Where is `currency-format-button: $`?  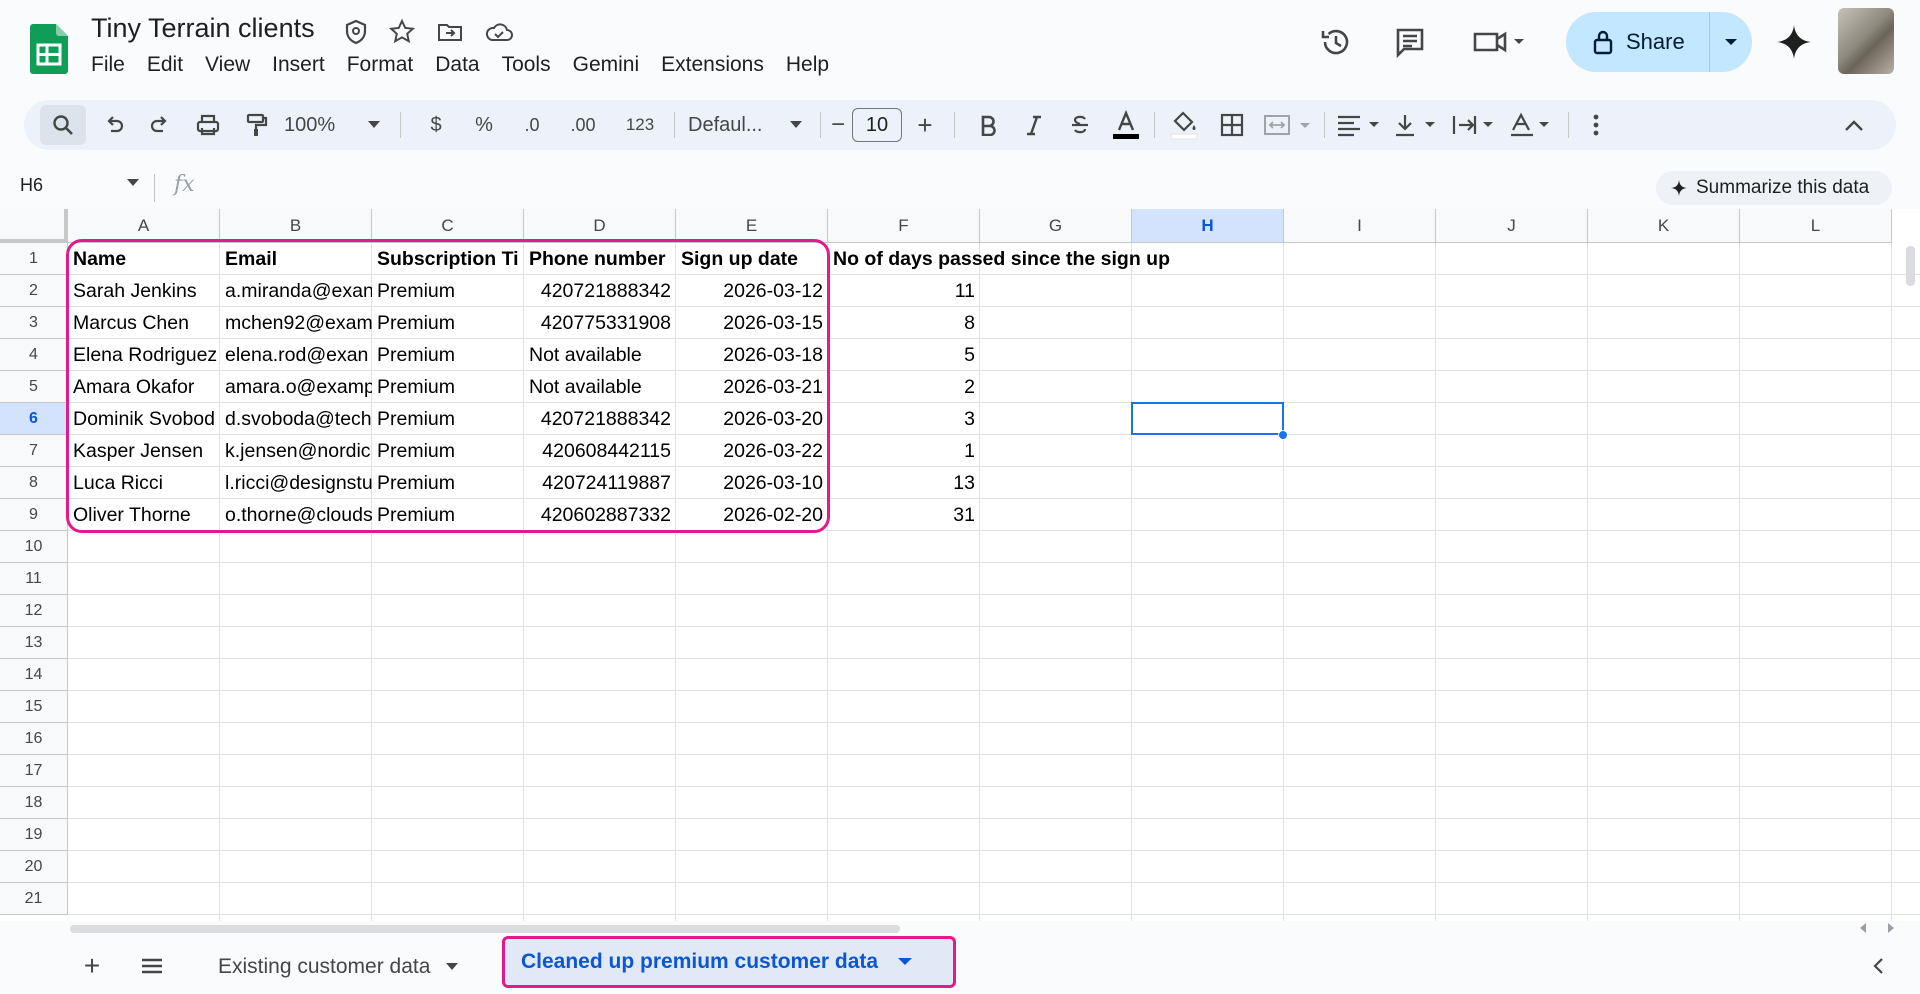 currency-format-button: $ is located at coordinates (436, 125).